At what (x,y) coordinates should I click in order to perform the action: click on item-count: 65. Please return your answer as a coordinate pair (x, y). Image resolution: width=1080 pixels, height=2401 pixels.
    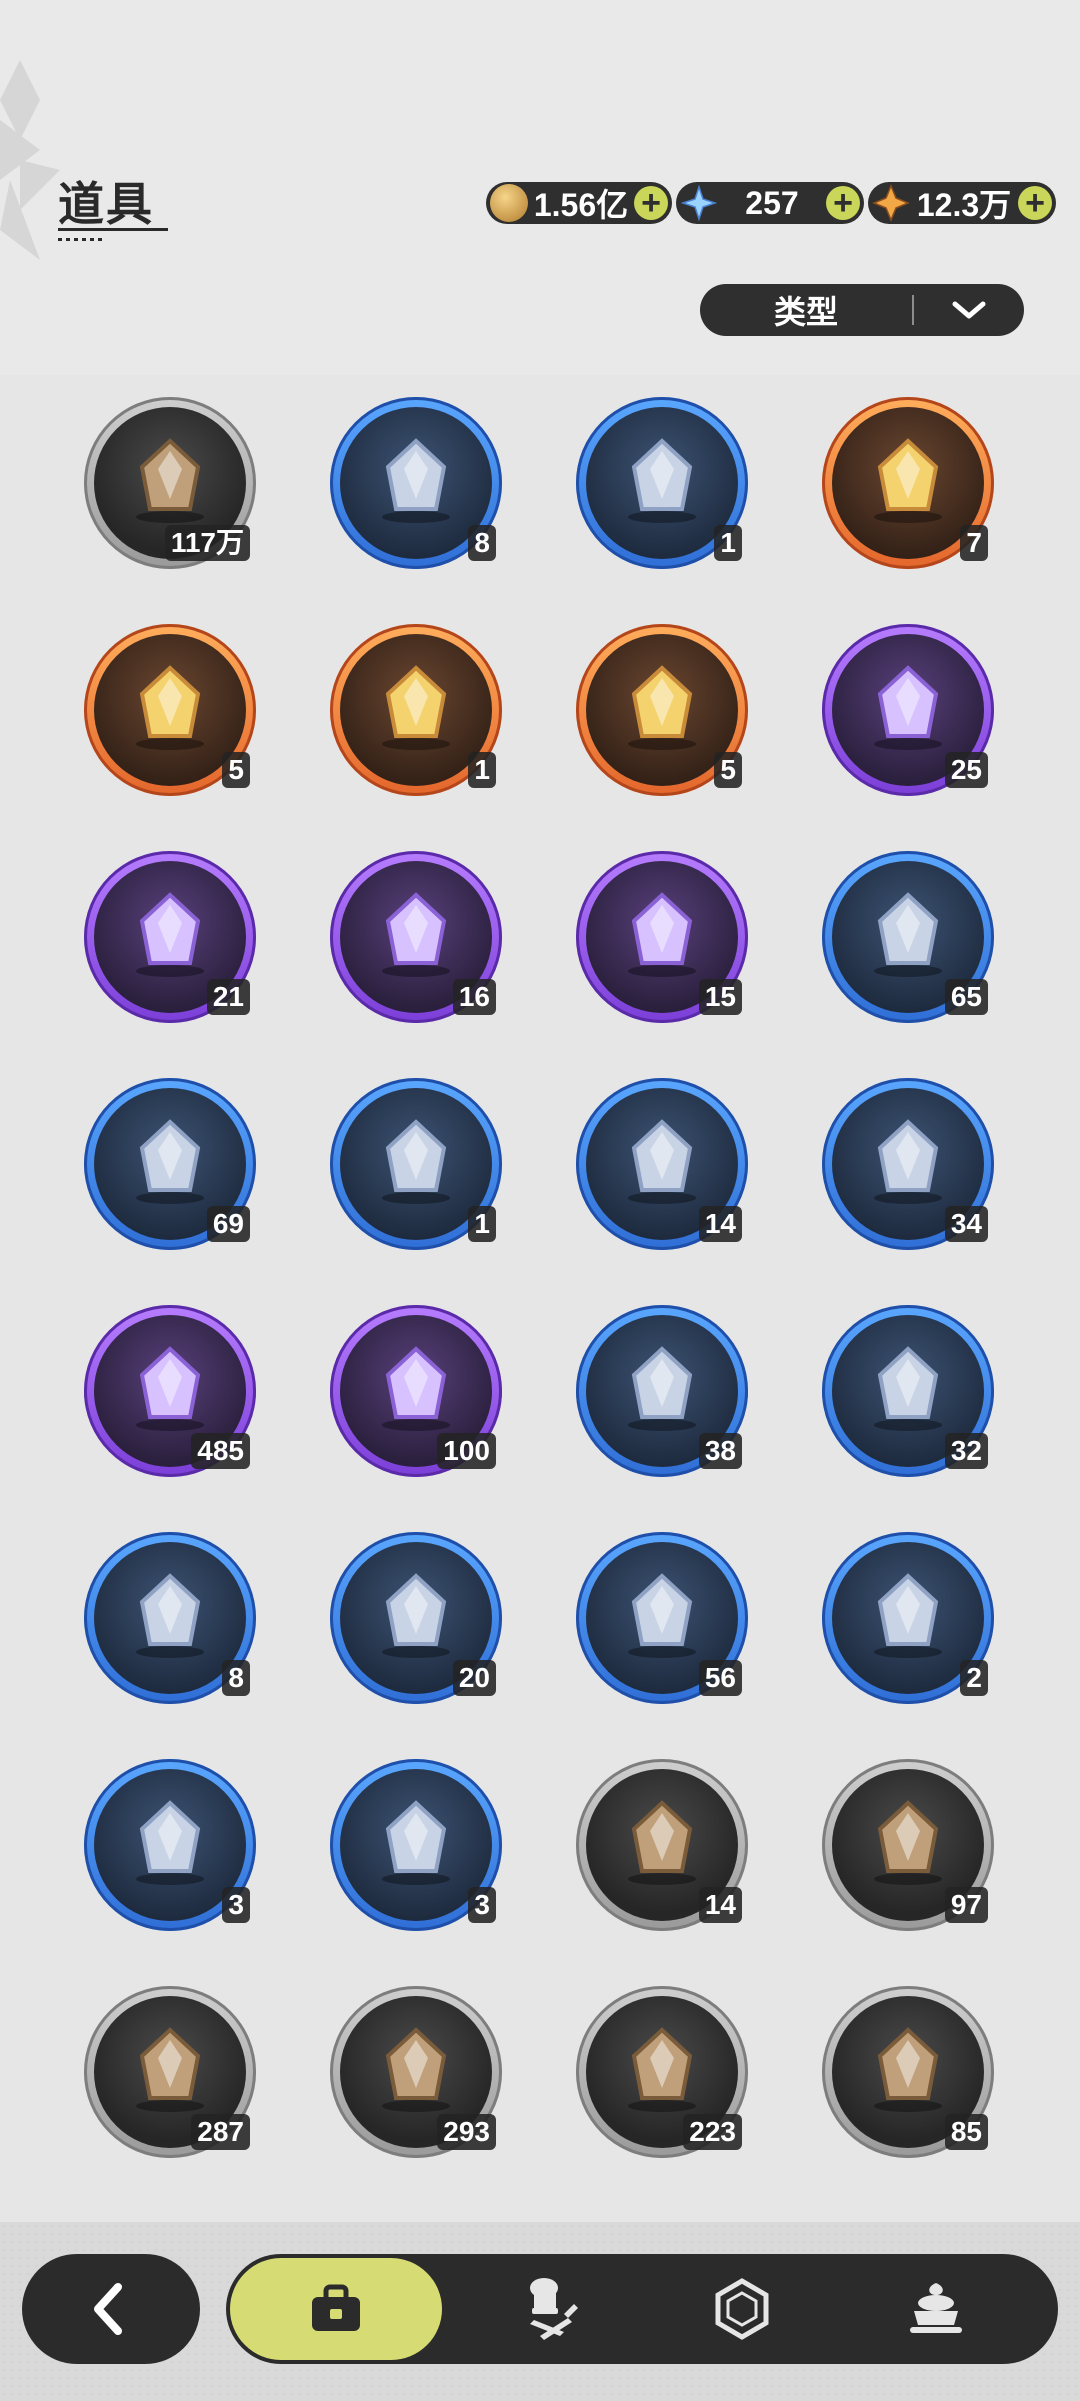
    Looking at the image, I should click on (966, 997).